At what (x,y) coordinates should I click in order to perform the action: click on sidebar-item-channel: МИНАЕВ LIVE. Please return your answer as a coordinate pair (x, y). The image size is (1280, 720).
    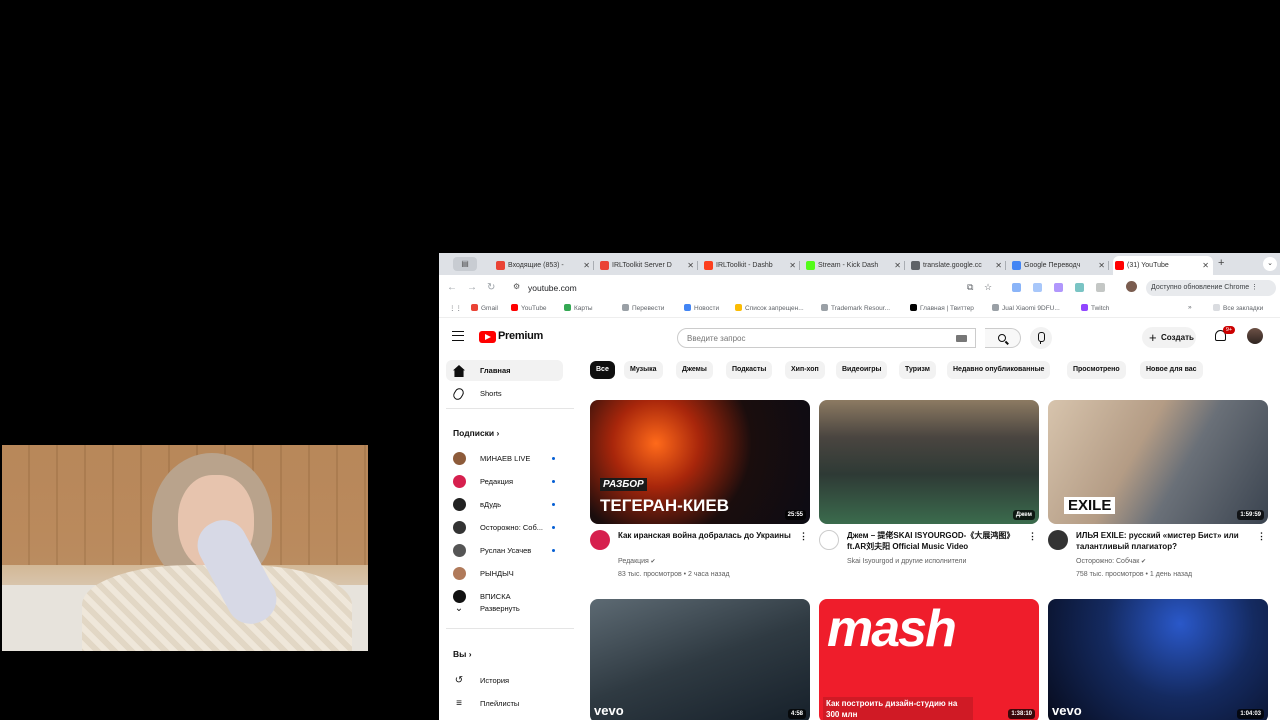
    Looking at the image, I should click on (504, 458).